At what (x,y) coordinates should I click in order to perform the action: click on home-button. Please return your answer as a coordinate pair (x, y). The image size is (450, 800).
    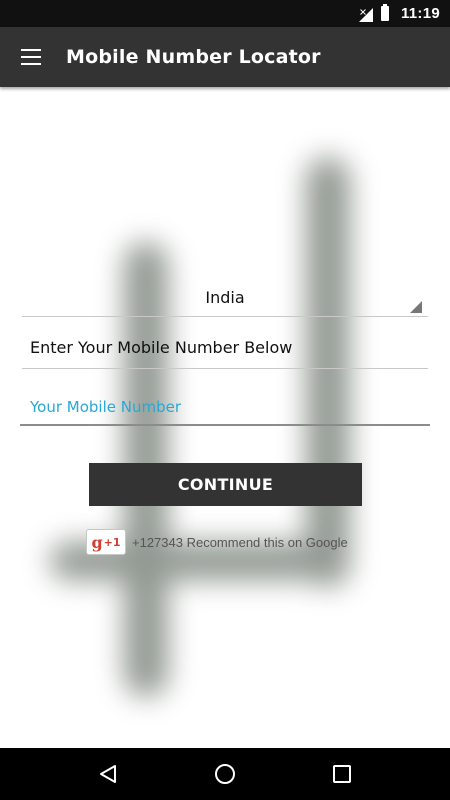
    Looking at the image, I should click on (225, 774).